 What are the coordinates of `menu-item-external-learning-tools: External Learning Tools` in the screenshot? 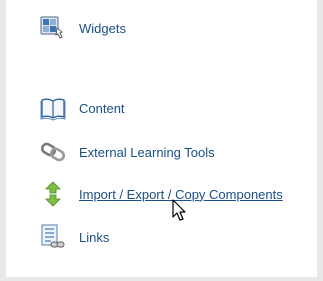 It's located at (127, 152).